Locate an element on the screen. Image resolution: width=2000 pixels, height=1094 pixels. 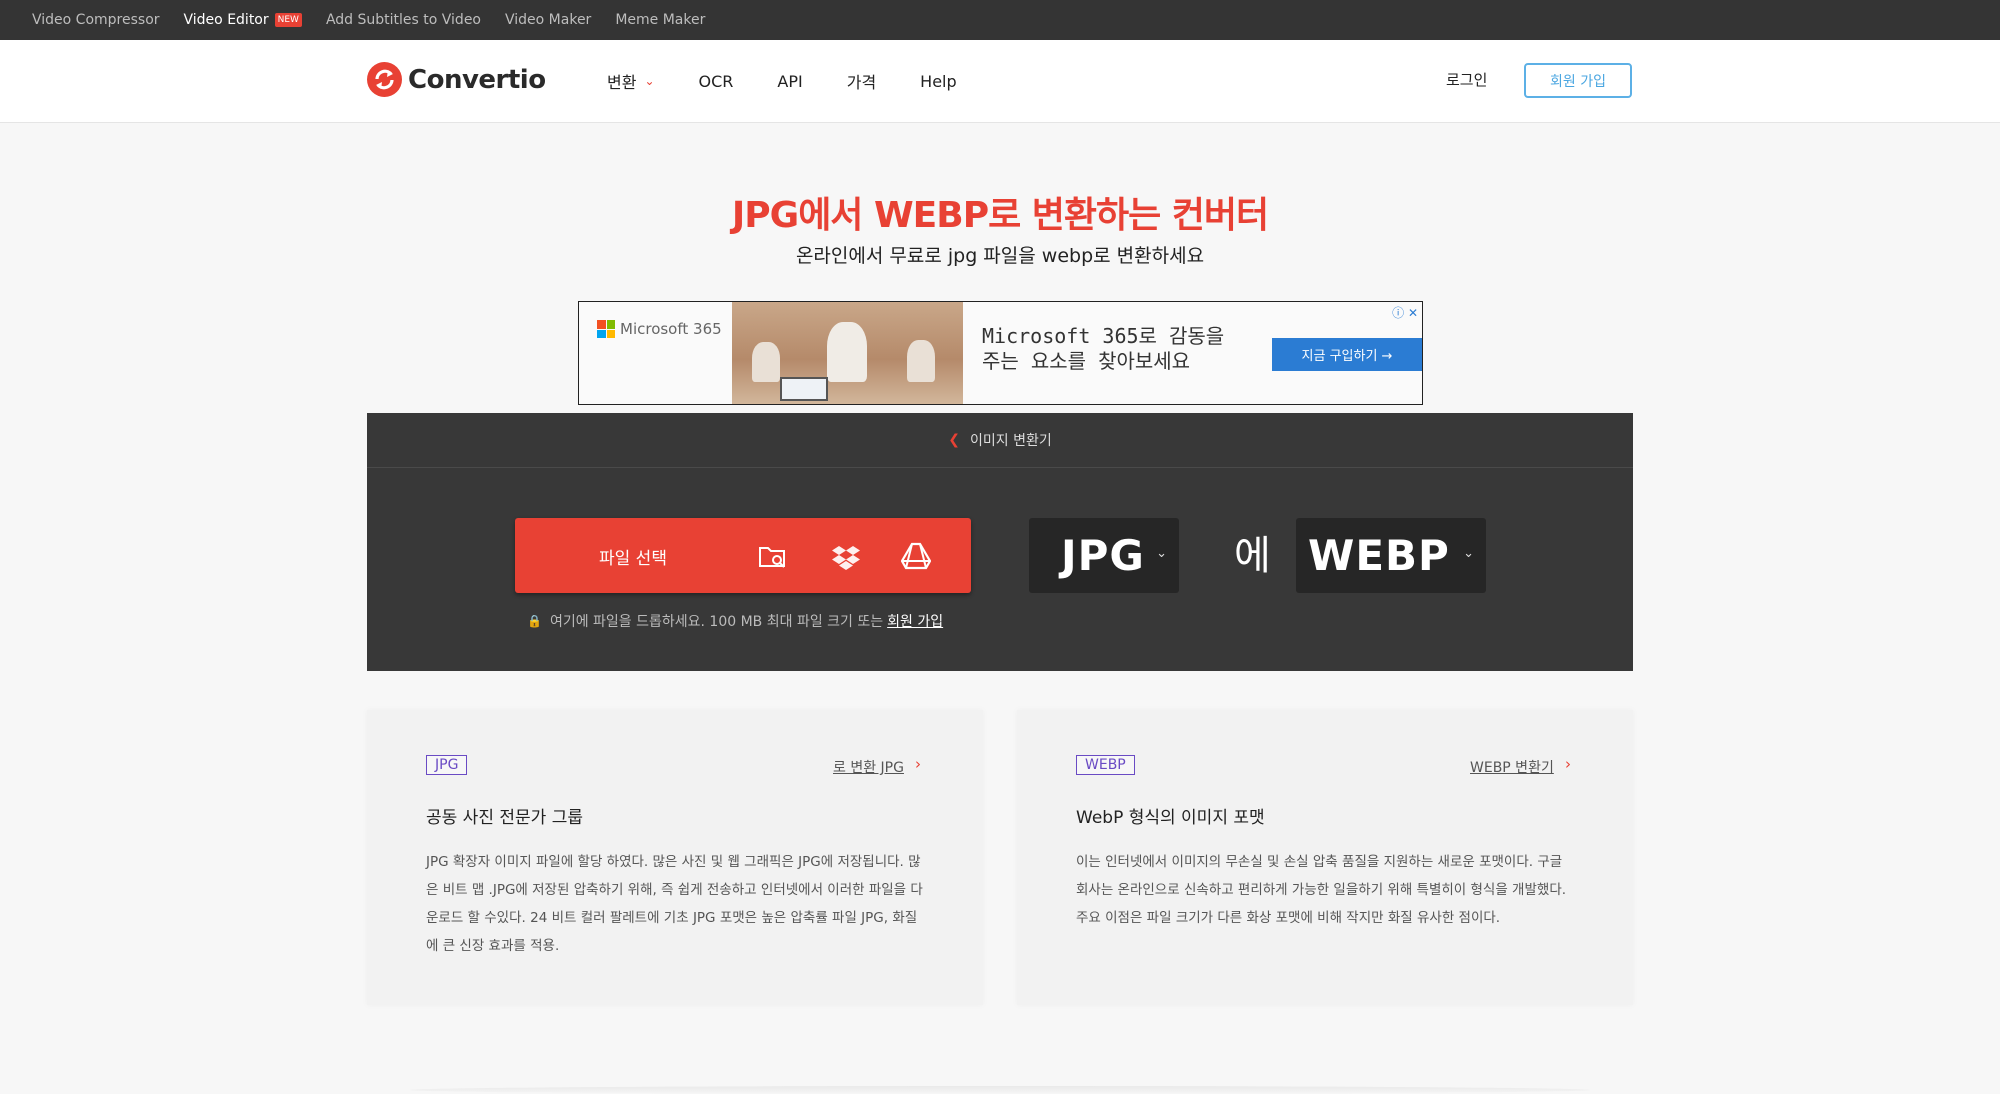
ad-headline: Microsoft 365로 감동을 주는 요소를 찾아보세요 is located at coordinates (1103, 349).